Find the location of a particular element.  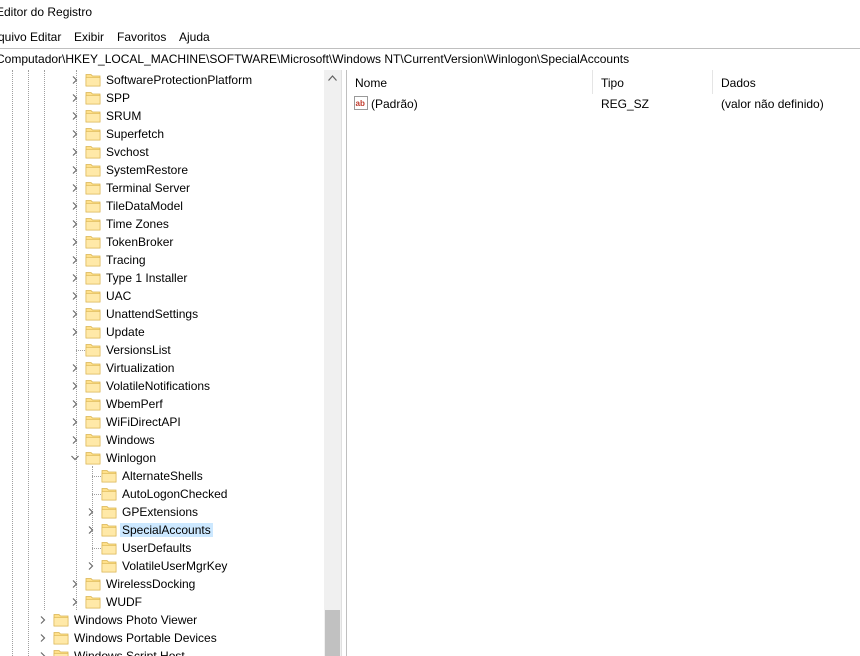

tree-item: UserDefaults is located at coordinates (162, 548).